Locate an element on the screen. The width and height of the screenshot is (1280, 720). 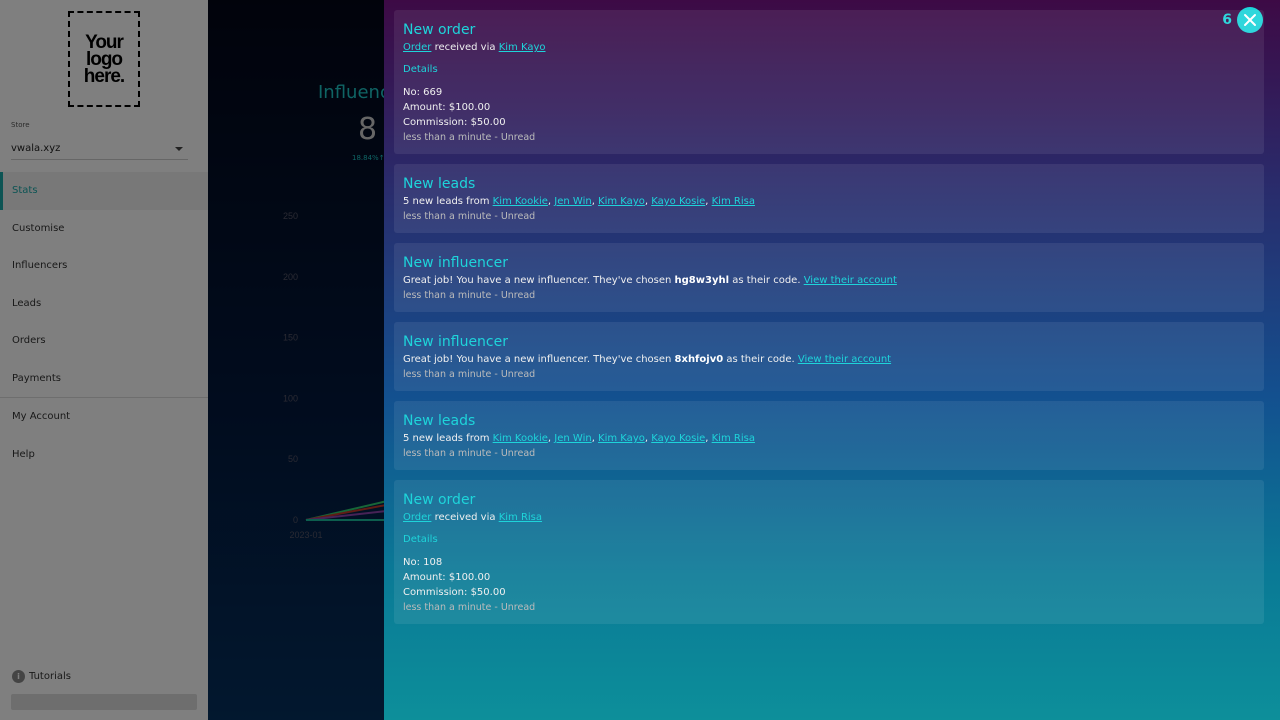
sidebar-item-influencers: Influencers is located at coordinates (104, 266).